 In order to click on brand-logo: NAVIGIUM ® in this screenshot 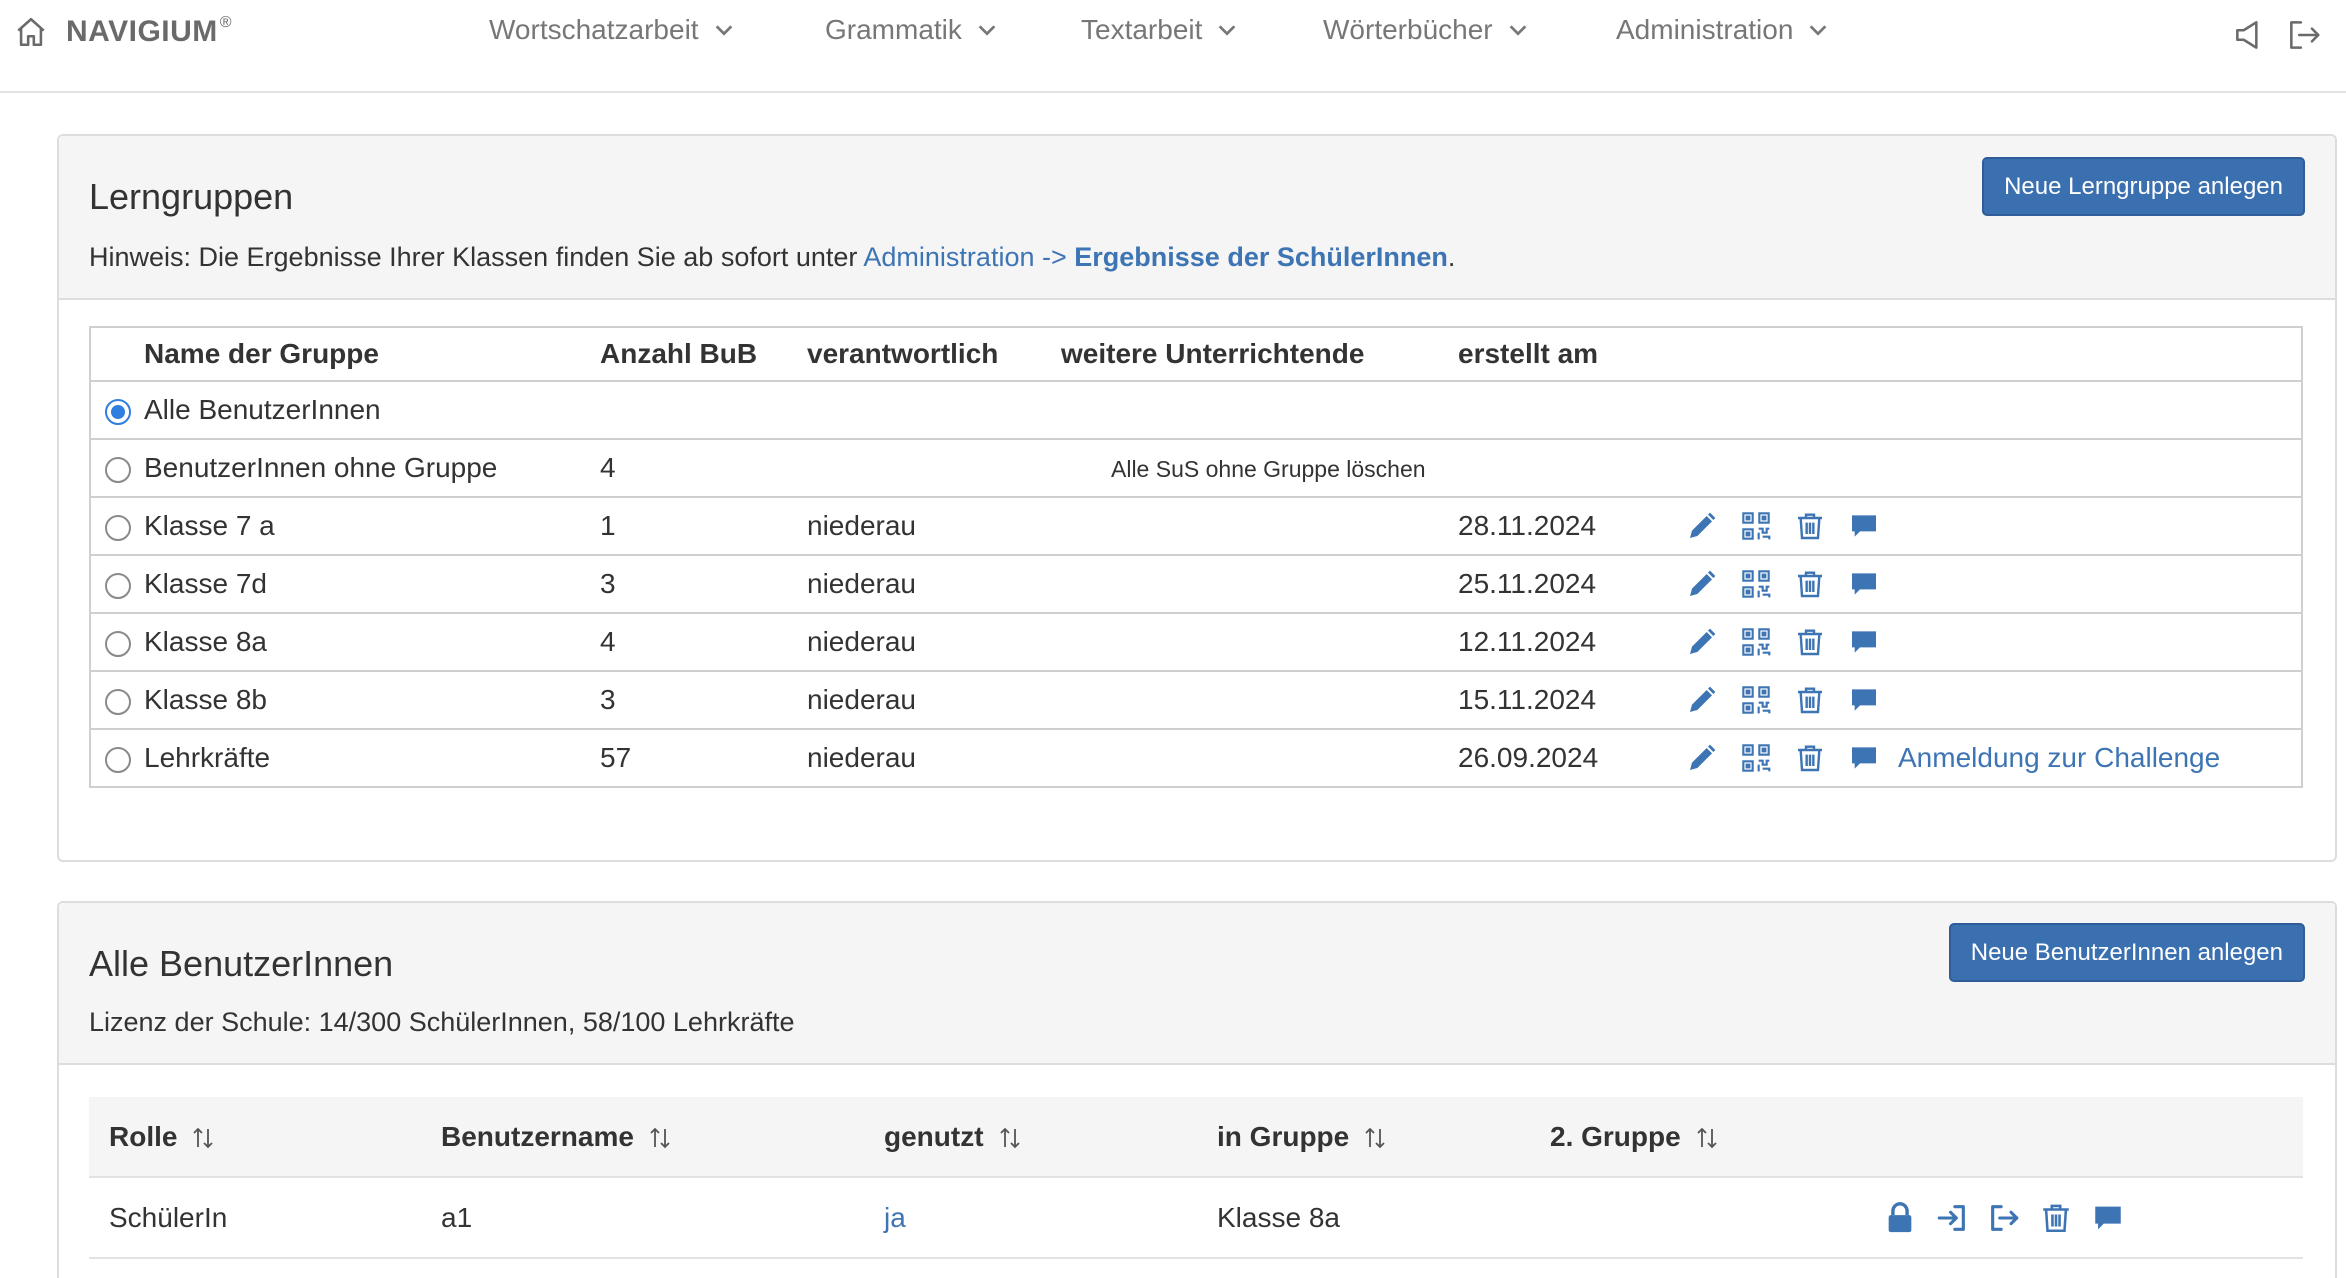, I will do `click(149, 31)`.